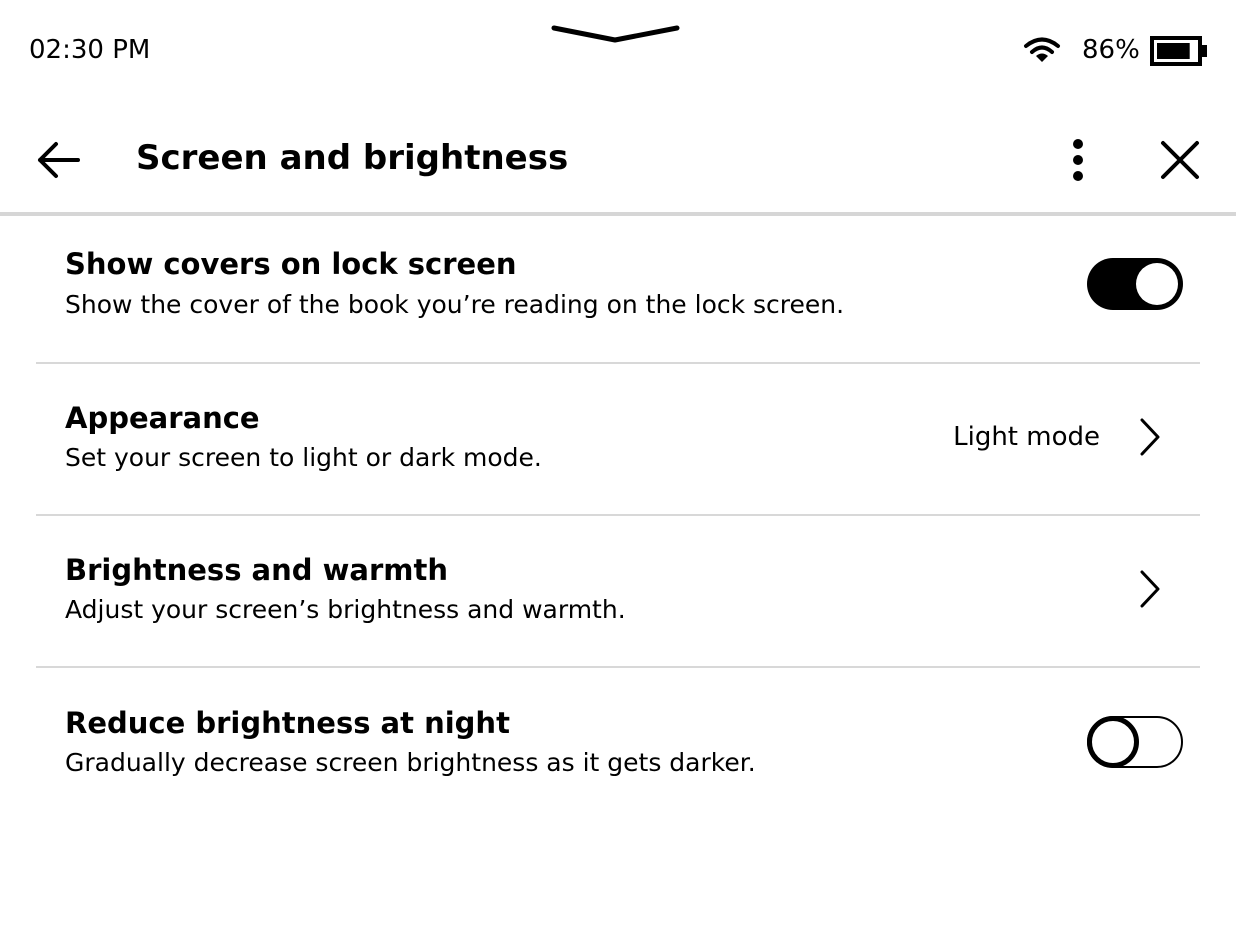 The width and height of the screenshot is (1236, 926). I want to click on pull-down-handle-icon, so click(616, 34).